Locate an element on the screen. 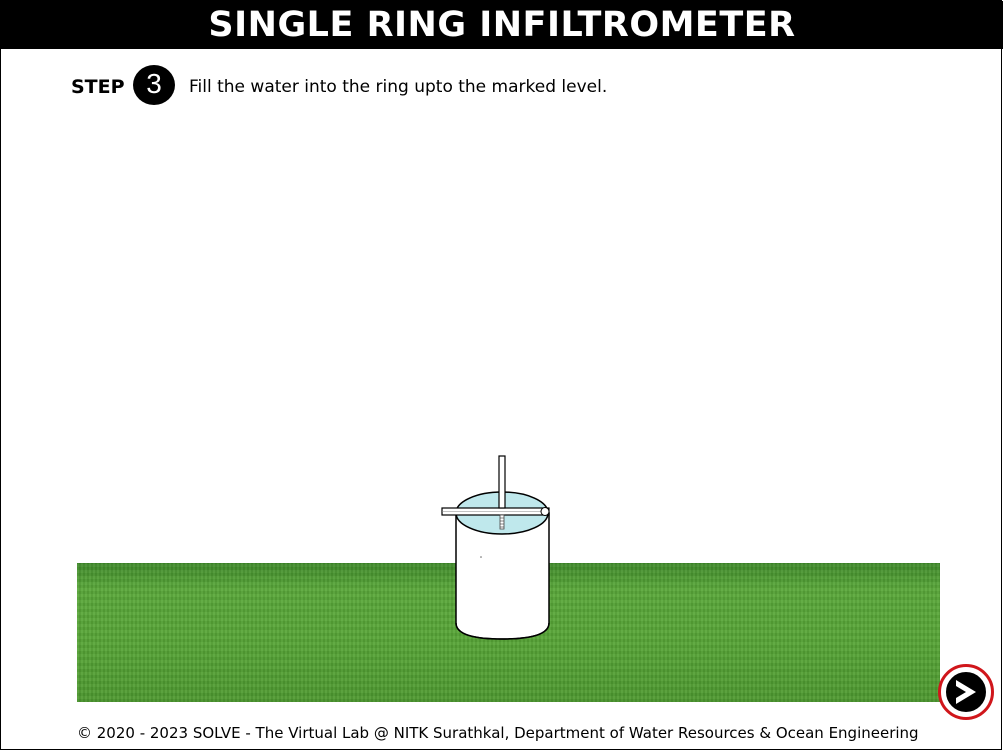  infiltrometer-scene is located at coordinates (495, 547).